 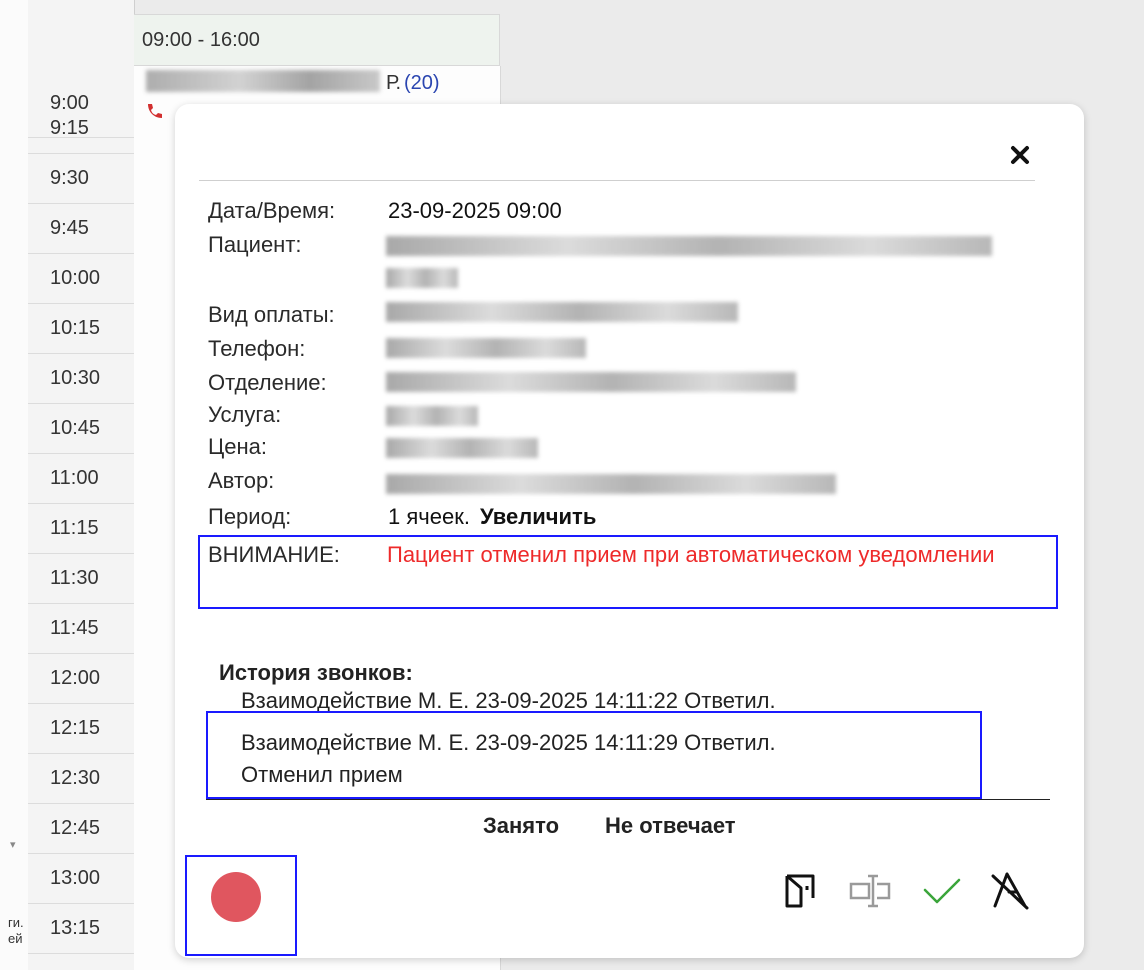 What do you see at coordinates (432, 416) in the screenshot?
I see `service-value-redacted` at bounding box center [432, 416].